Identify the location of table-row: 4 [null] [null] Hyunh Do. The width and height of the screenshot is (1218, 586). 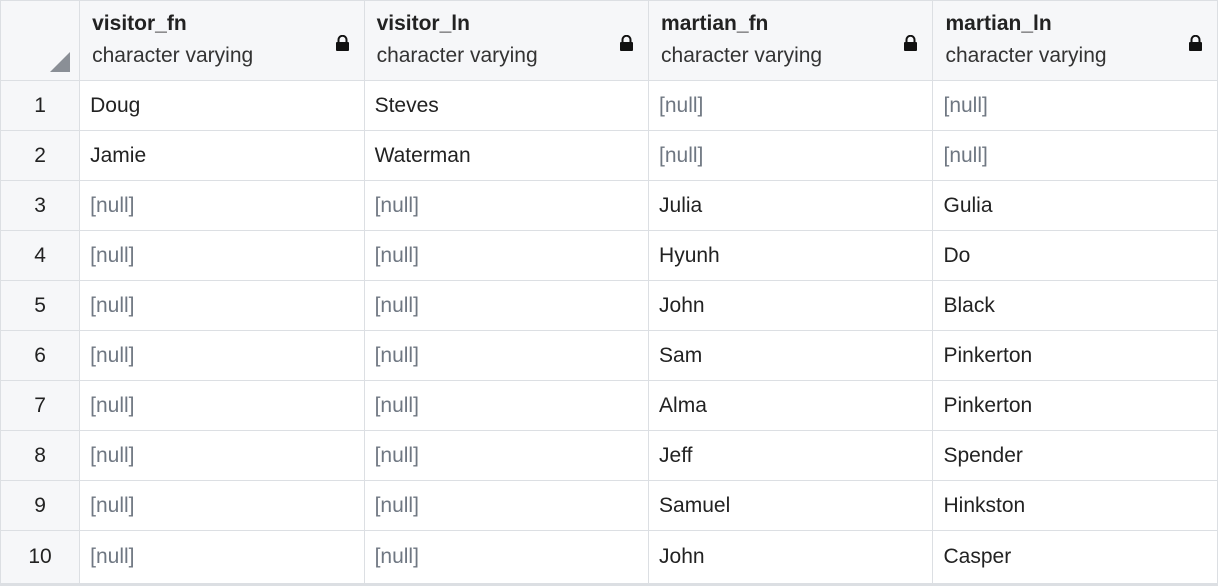
(609, 255).